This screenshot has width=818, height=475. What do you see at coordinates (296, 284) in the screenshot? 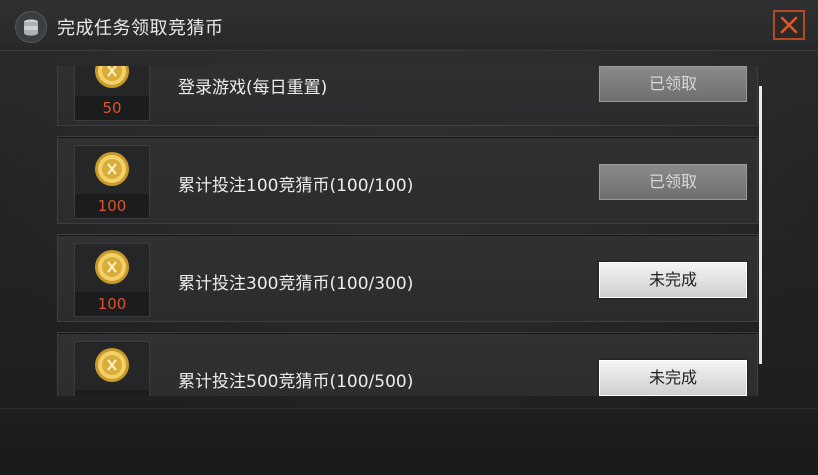
I see `task-label: 累计投注300竞猜币(100/300)` at bounding box center [296, 284].